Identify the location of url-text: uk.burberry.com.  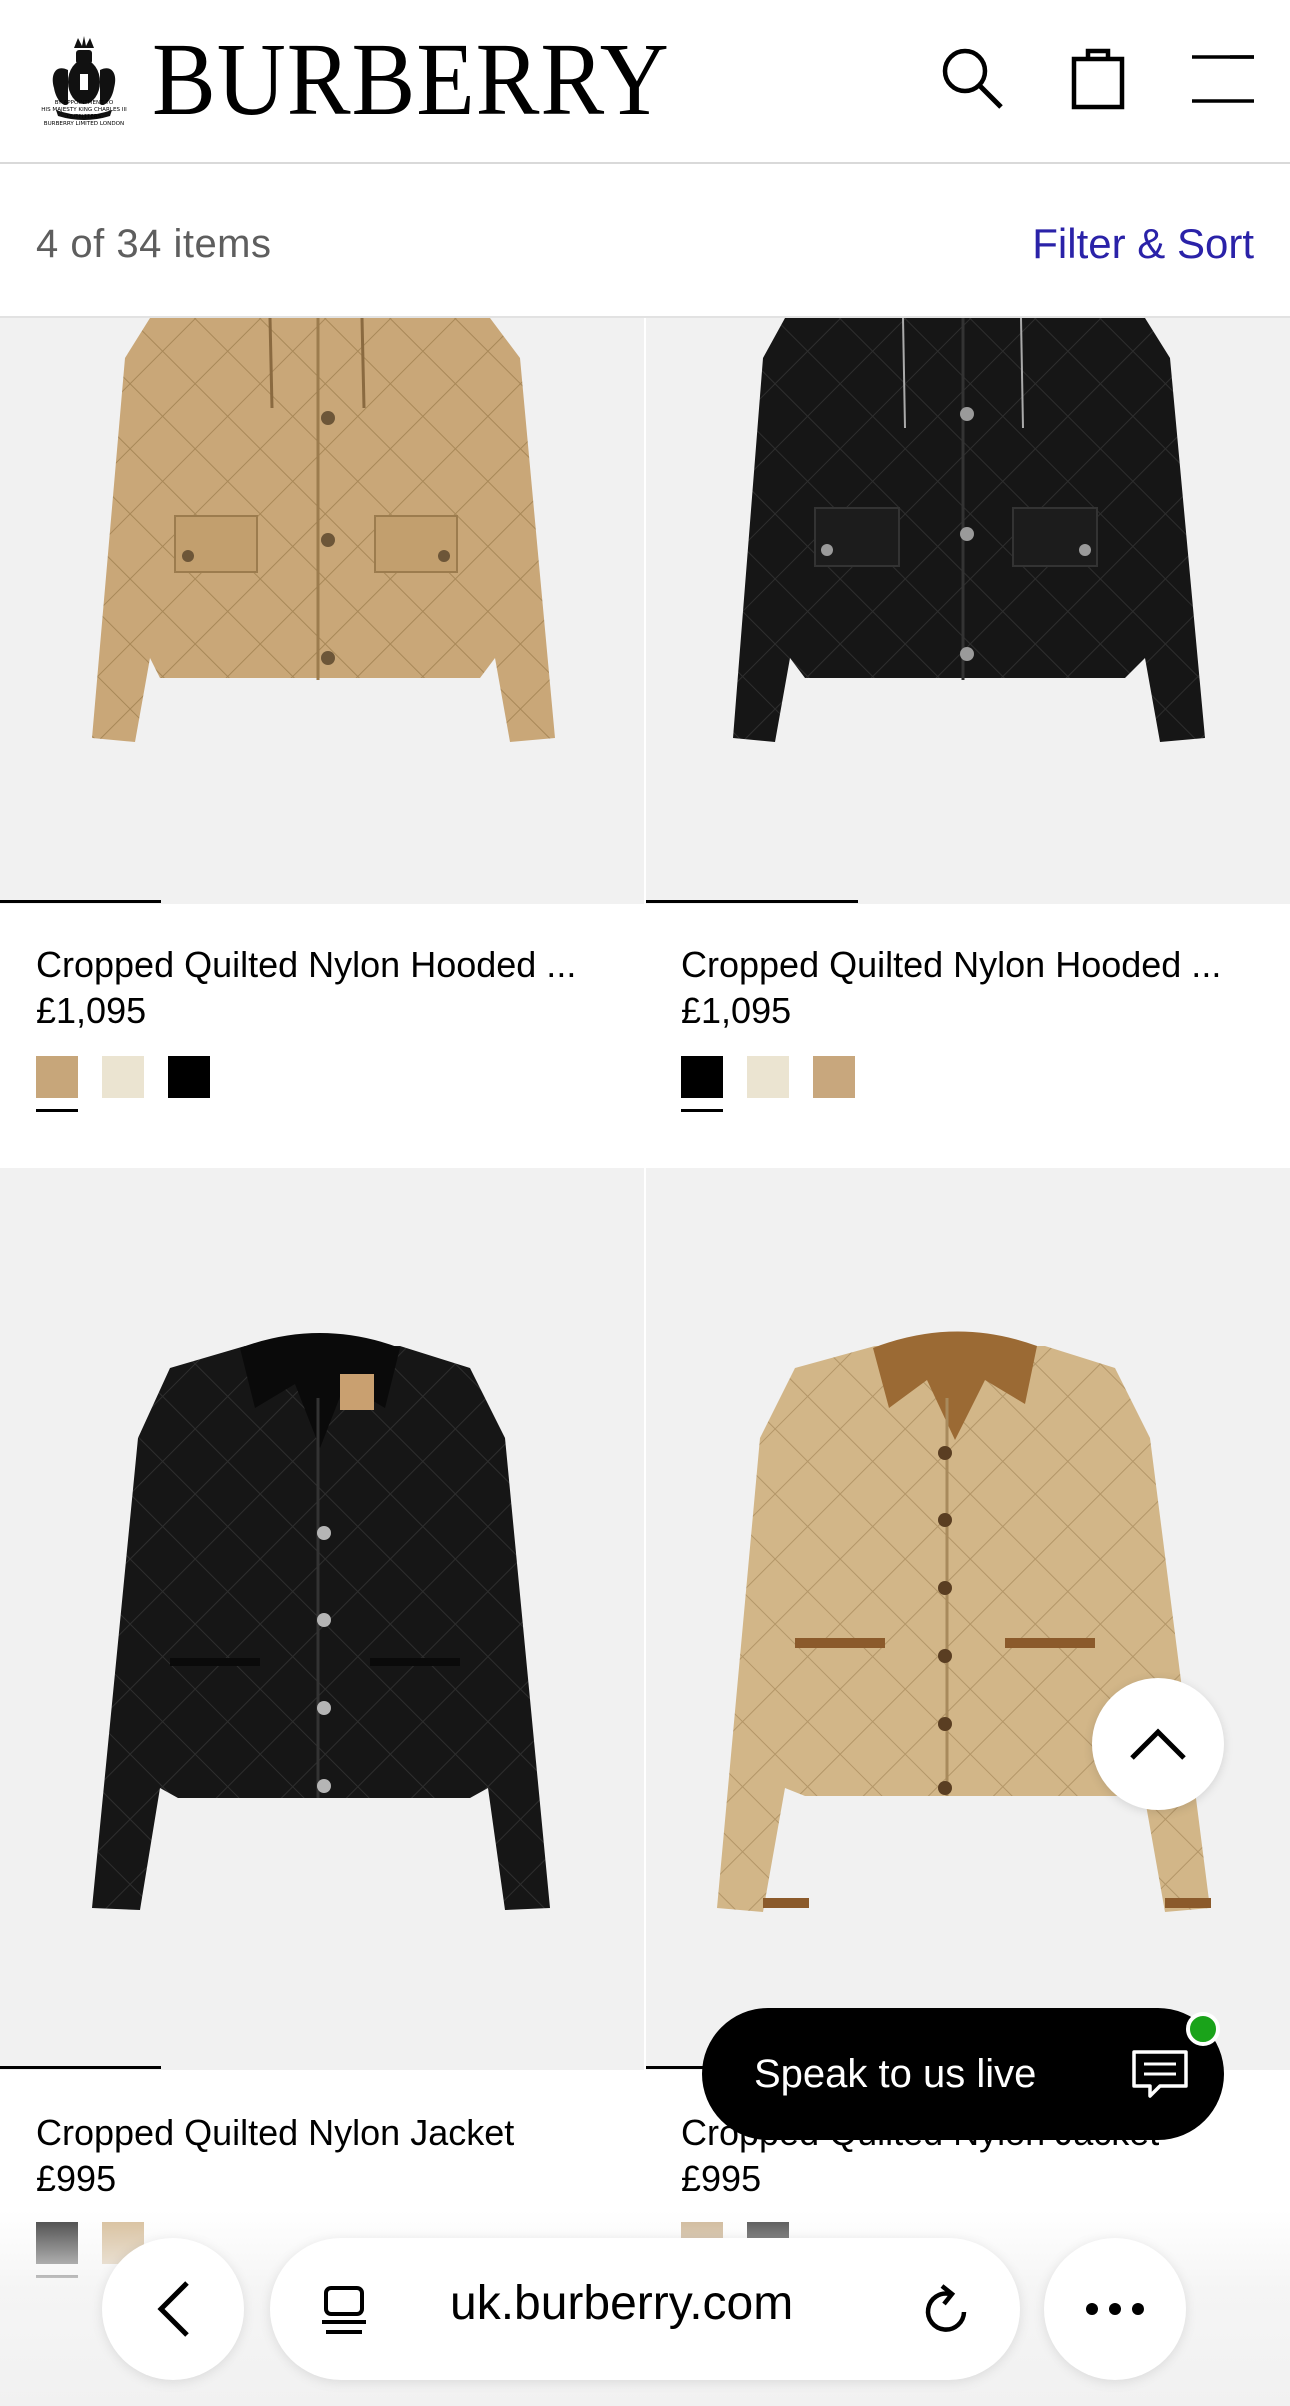
(622, 2303).